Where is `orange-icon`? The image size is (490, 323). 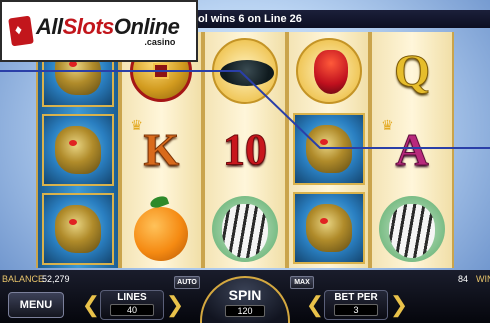 orange-icon is located at coordinates (161, 233).